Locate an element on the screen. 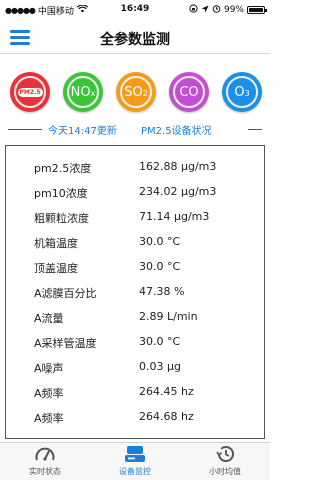 The height and width of the screenshot is (480, 320). row-value: 264.45 hz is located at coordinates (166, 391).